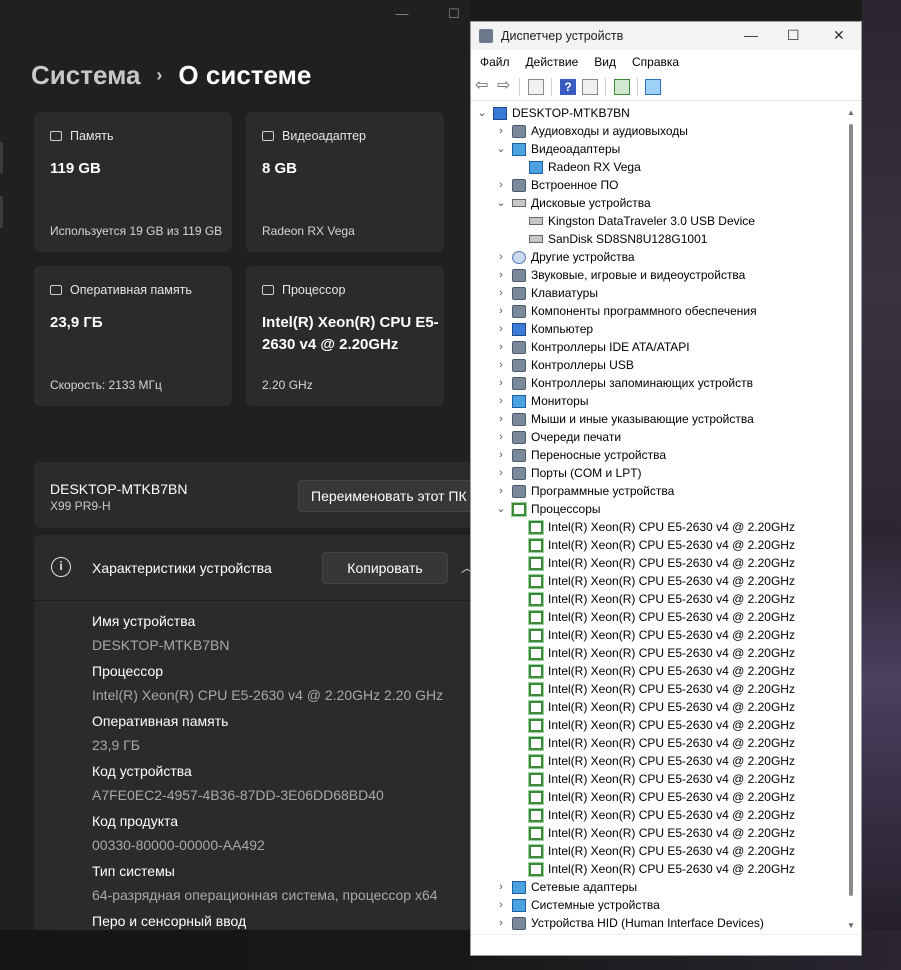 The width and height of the screenshot is (901, 970). I want to click on tree-category: › Встроенное ПО, so click(557, 185).